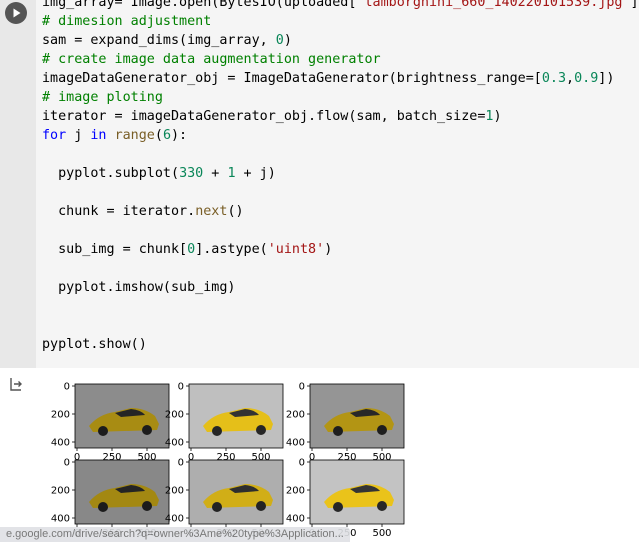 This screenshot has width=639, height=542. What do you see at coordinates (211, 211) in the screenshot?
I see `code-token: next` at bounding box center [211, 211].